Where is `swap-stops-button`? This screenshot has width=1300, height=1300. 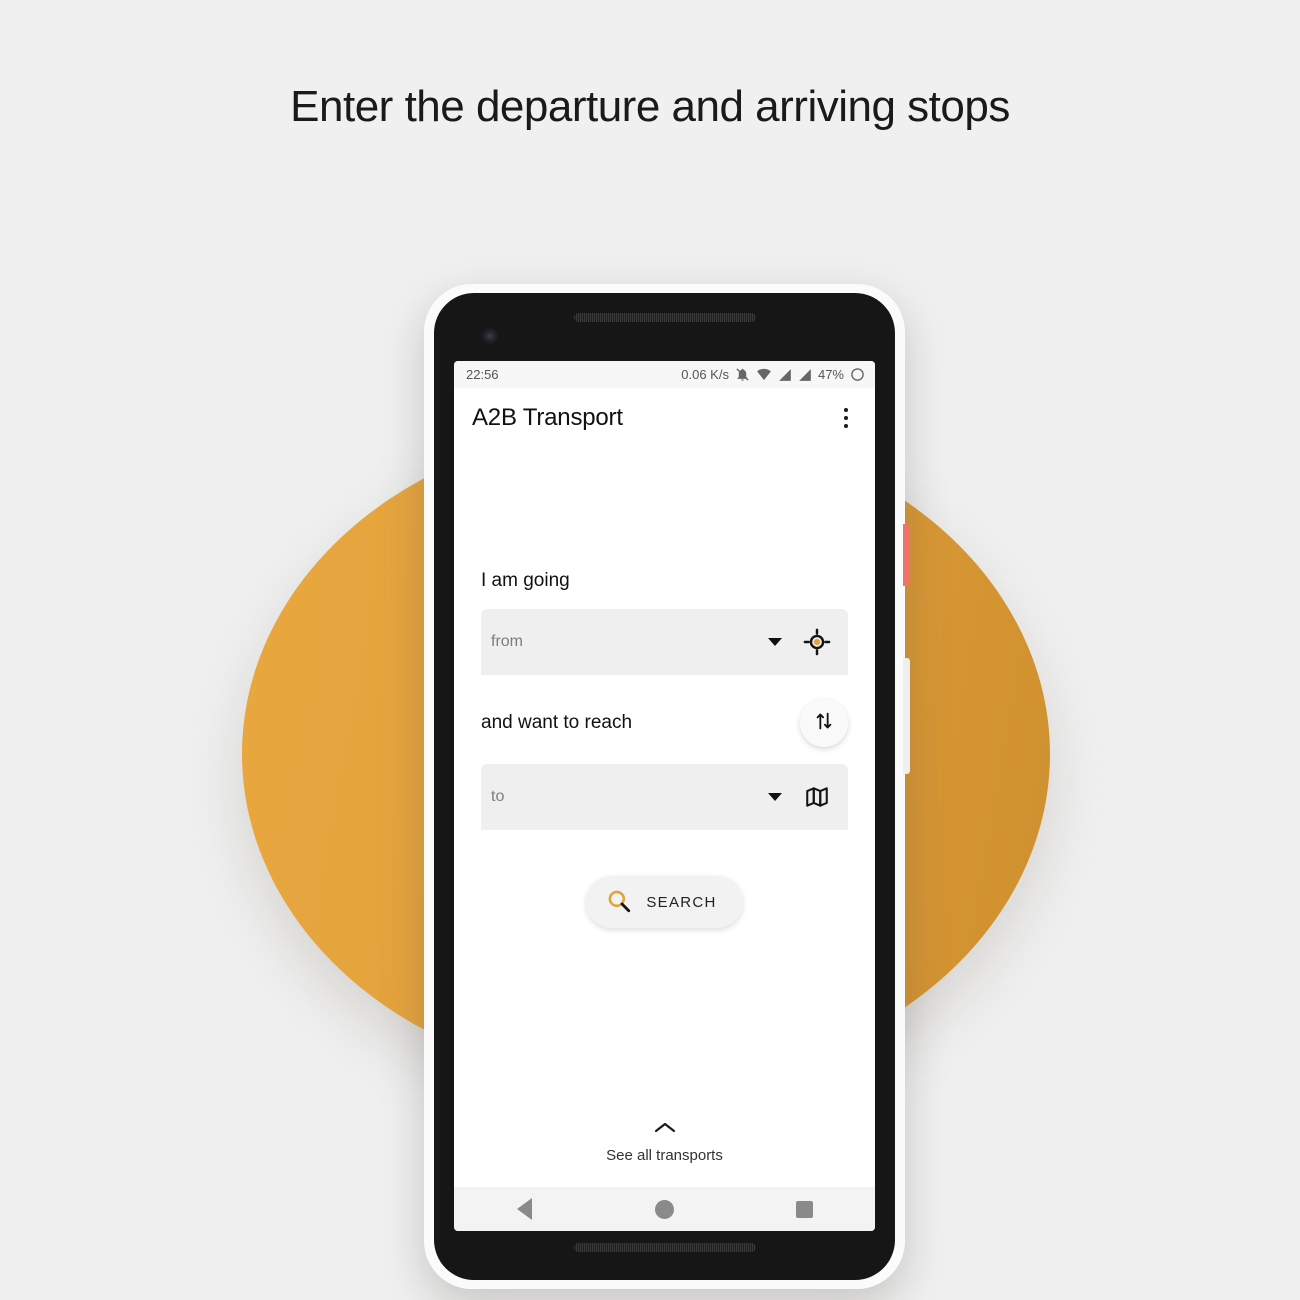
swap-stops-button is located at coordinates (824, 723).